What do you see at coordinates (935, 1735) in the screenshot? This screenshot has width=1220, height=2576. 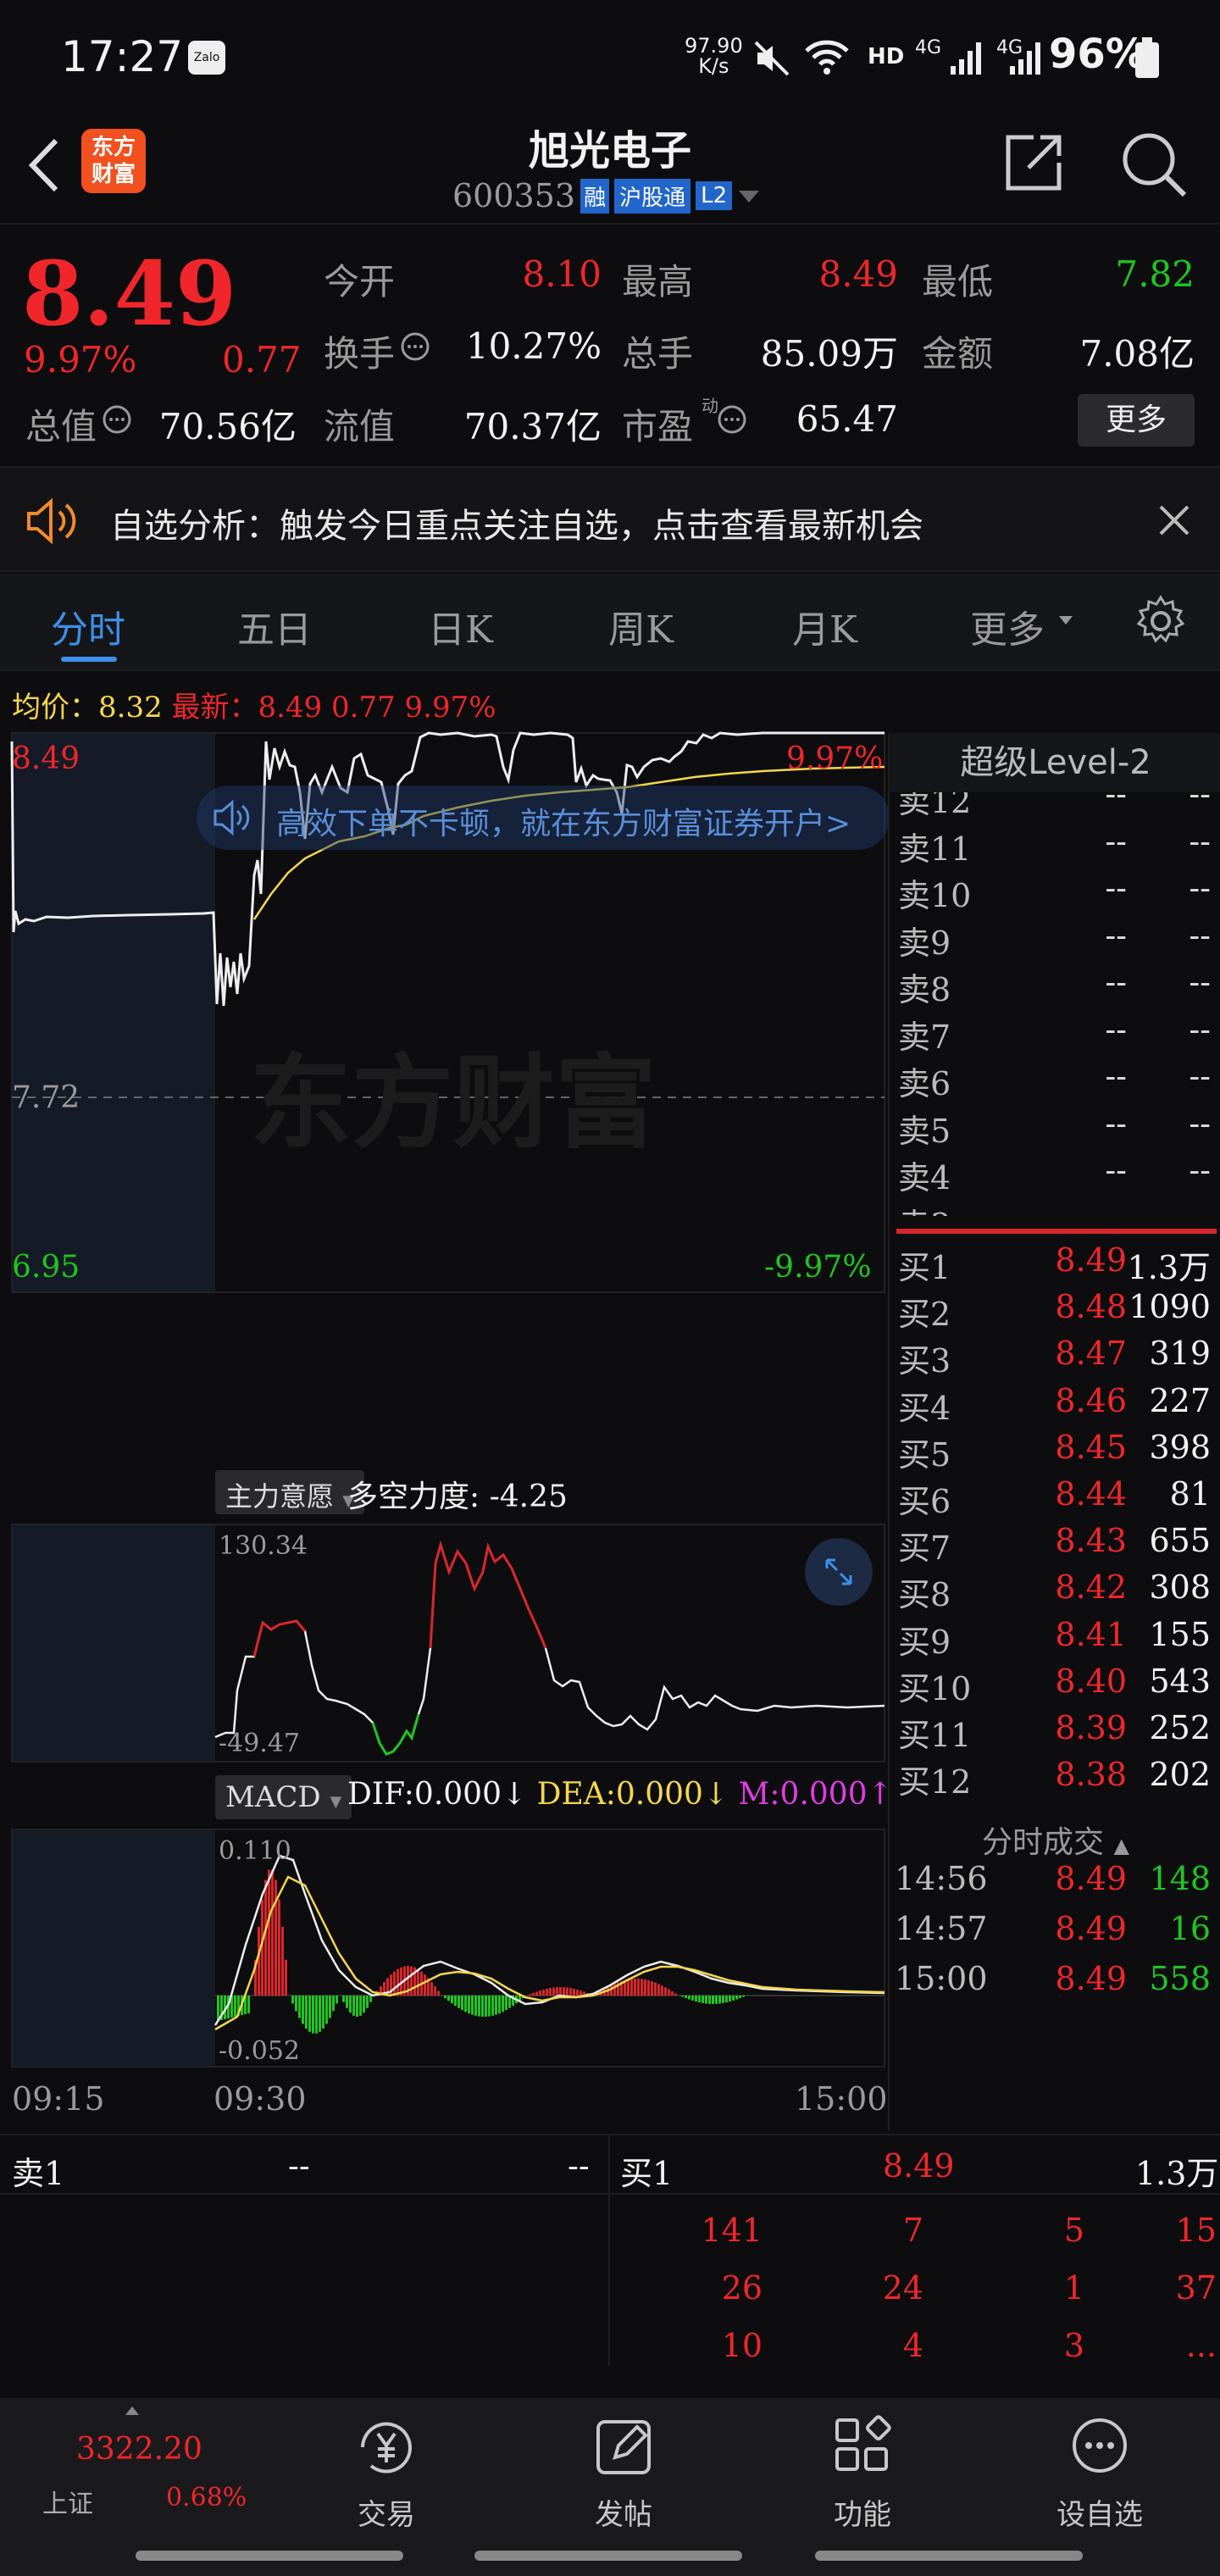 I see `orderbook-level: 买11` at bounding box center [935, 1735].